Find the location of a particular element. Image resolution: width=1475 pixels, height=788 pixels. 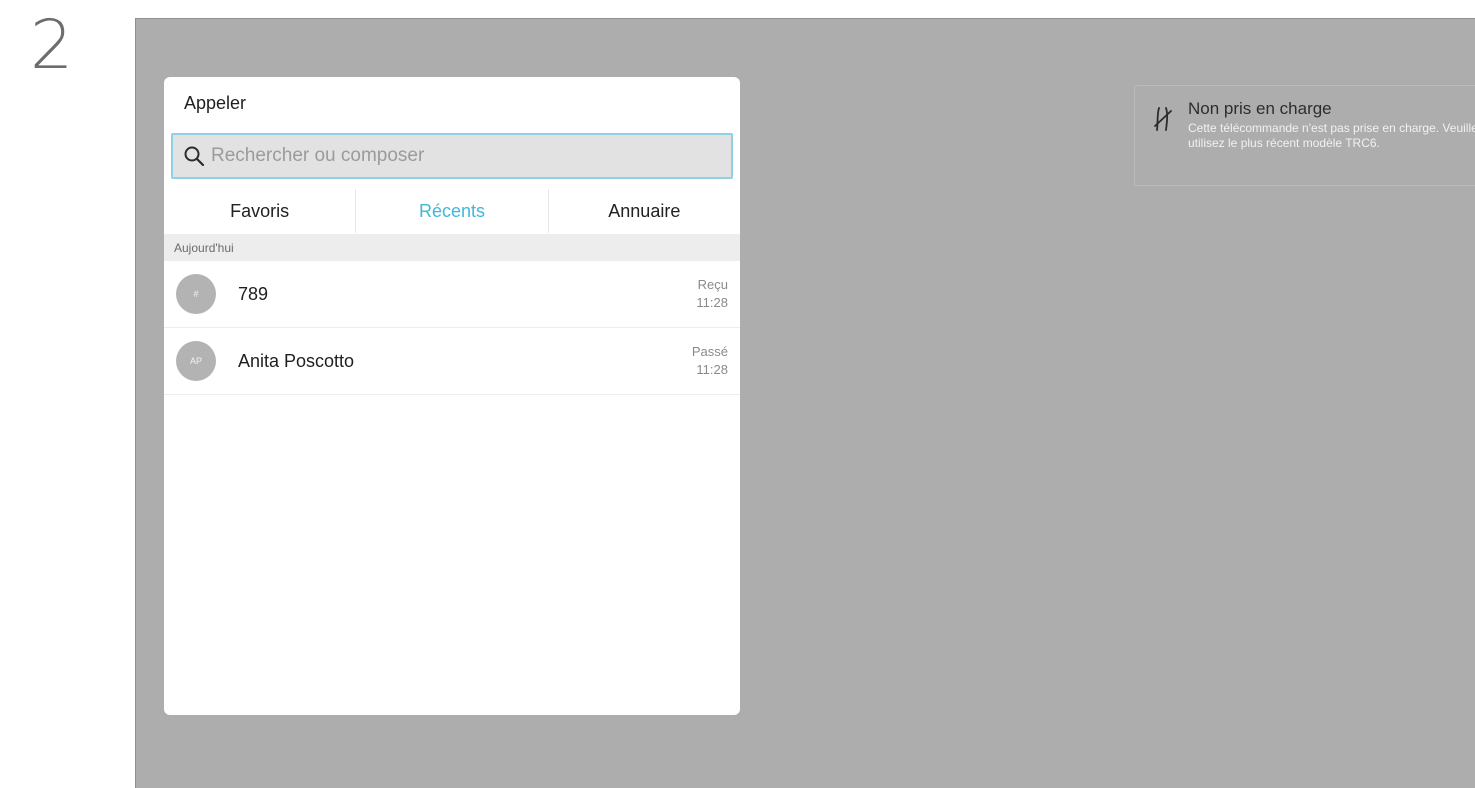

call-meta: Passé 11:28 is located at coordinates (710, 361).